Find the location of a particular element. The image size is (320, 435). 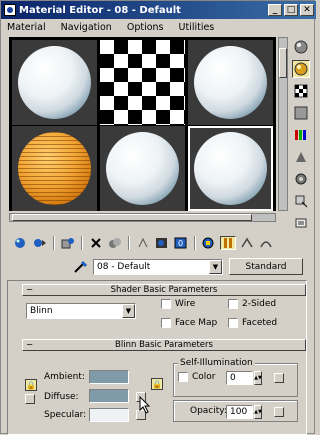

menu-options: Options is located at coordinates (145, 27).